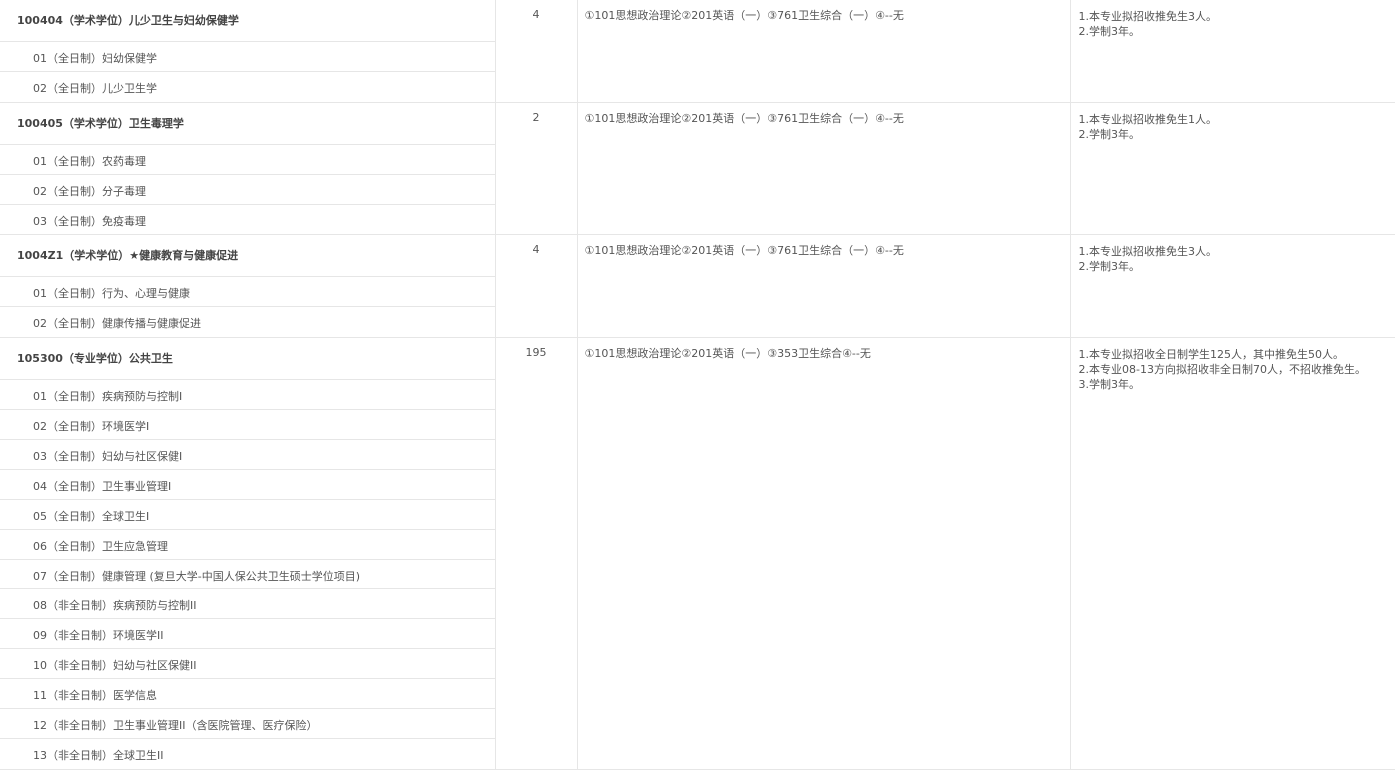  Describe the element at coordinates (247, 694) in the screenshot. I see `direction-item: 11（非全日制）医学信息` at that location.